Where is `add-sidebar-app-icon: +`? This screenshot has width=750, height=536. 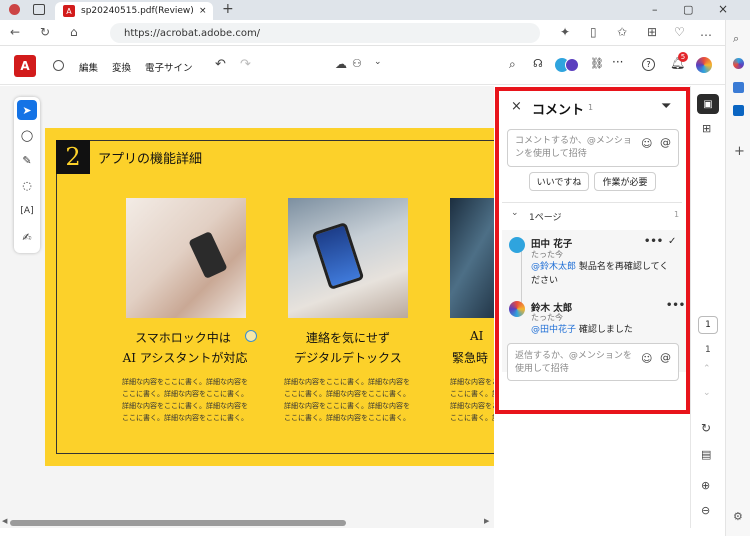
add-sidebar-app-icon: + is located at coordinates (739, 151).